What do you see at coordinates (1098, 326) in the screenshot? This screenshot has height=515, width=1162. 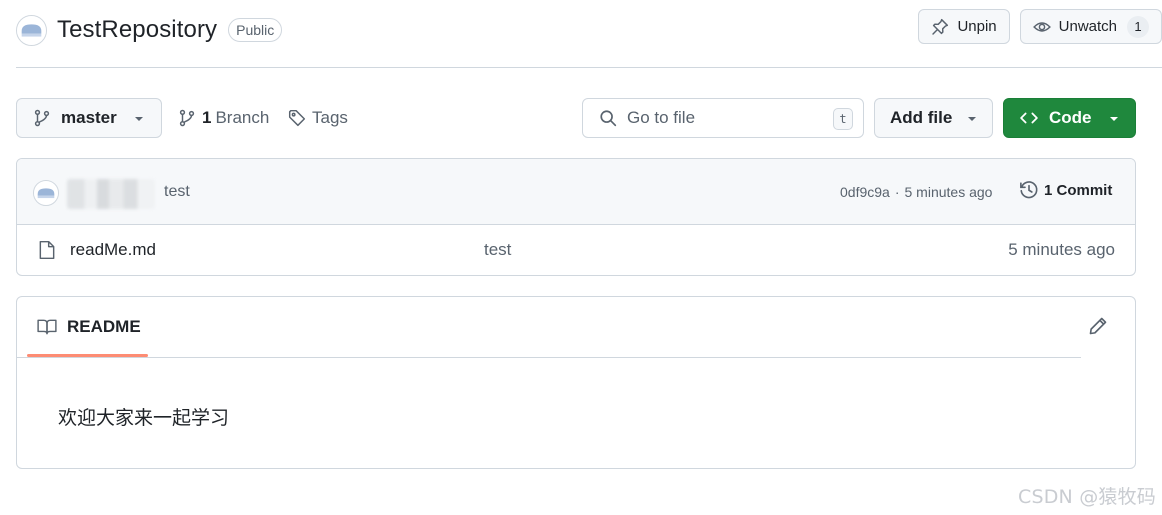 I see `pencil-icon` at bounding box center [1098, 326].